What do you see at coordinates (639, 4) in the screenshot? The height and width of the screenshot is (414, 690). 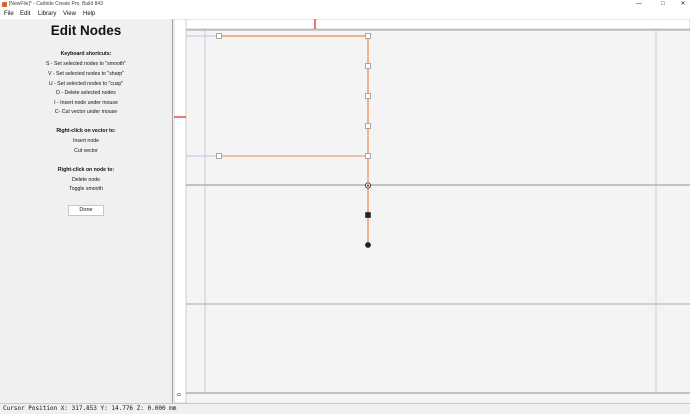 I see `minimize-button: —` at bounding box center [639, 4].